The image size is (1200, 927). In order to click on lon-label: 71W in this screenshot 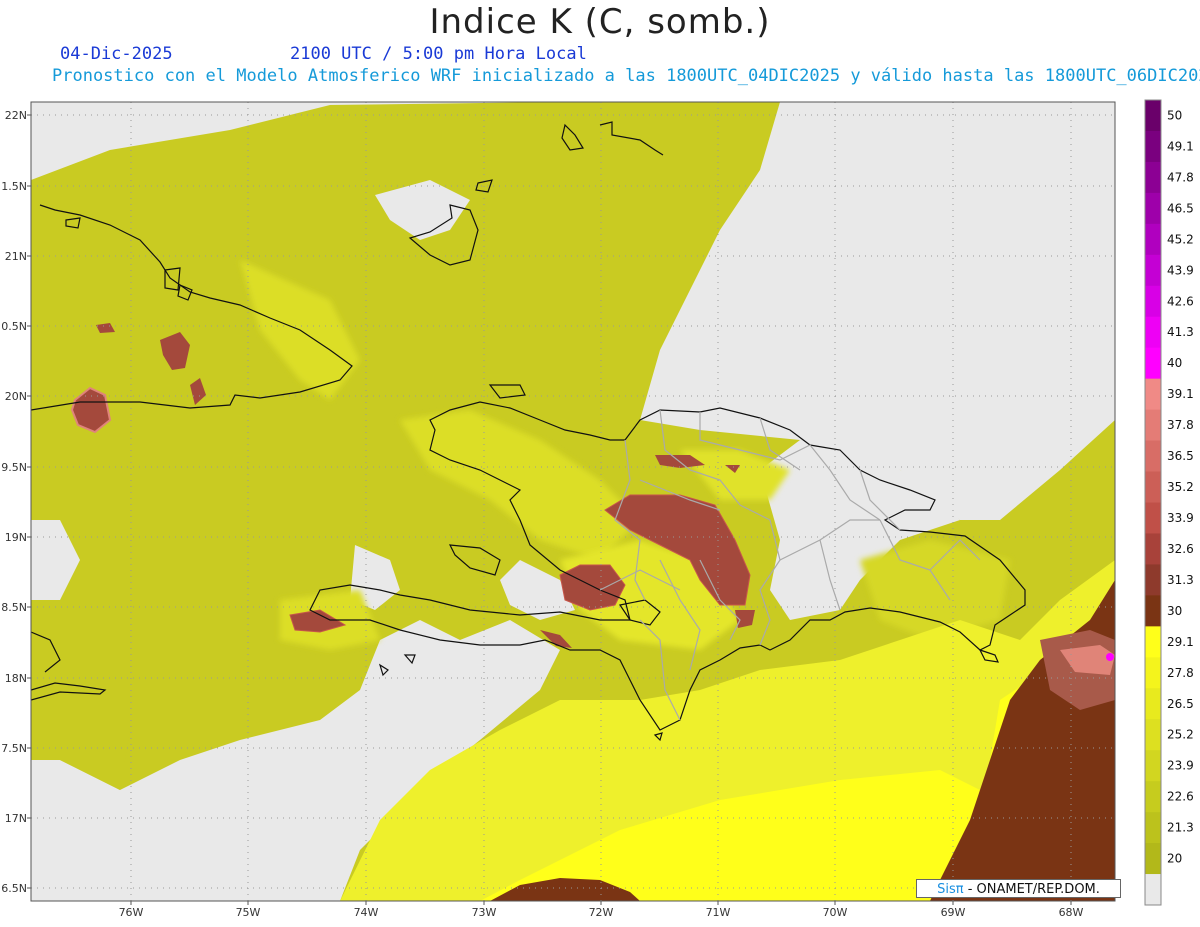, I will do `click(718, 912)`.